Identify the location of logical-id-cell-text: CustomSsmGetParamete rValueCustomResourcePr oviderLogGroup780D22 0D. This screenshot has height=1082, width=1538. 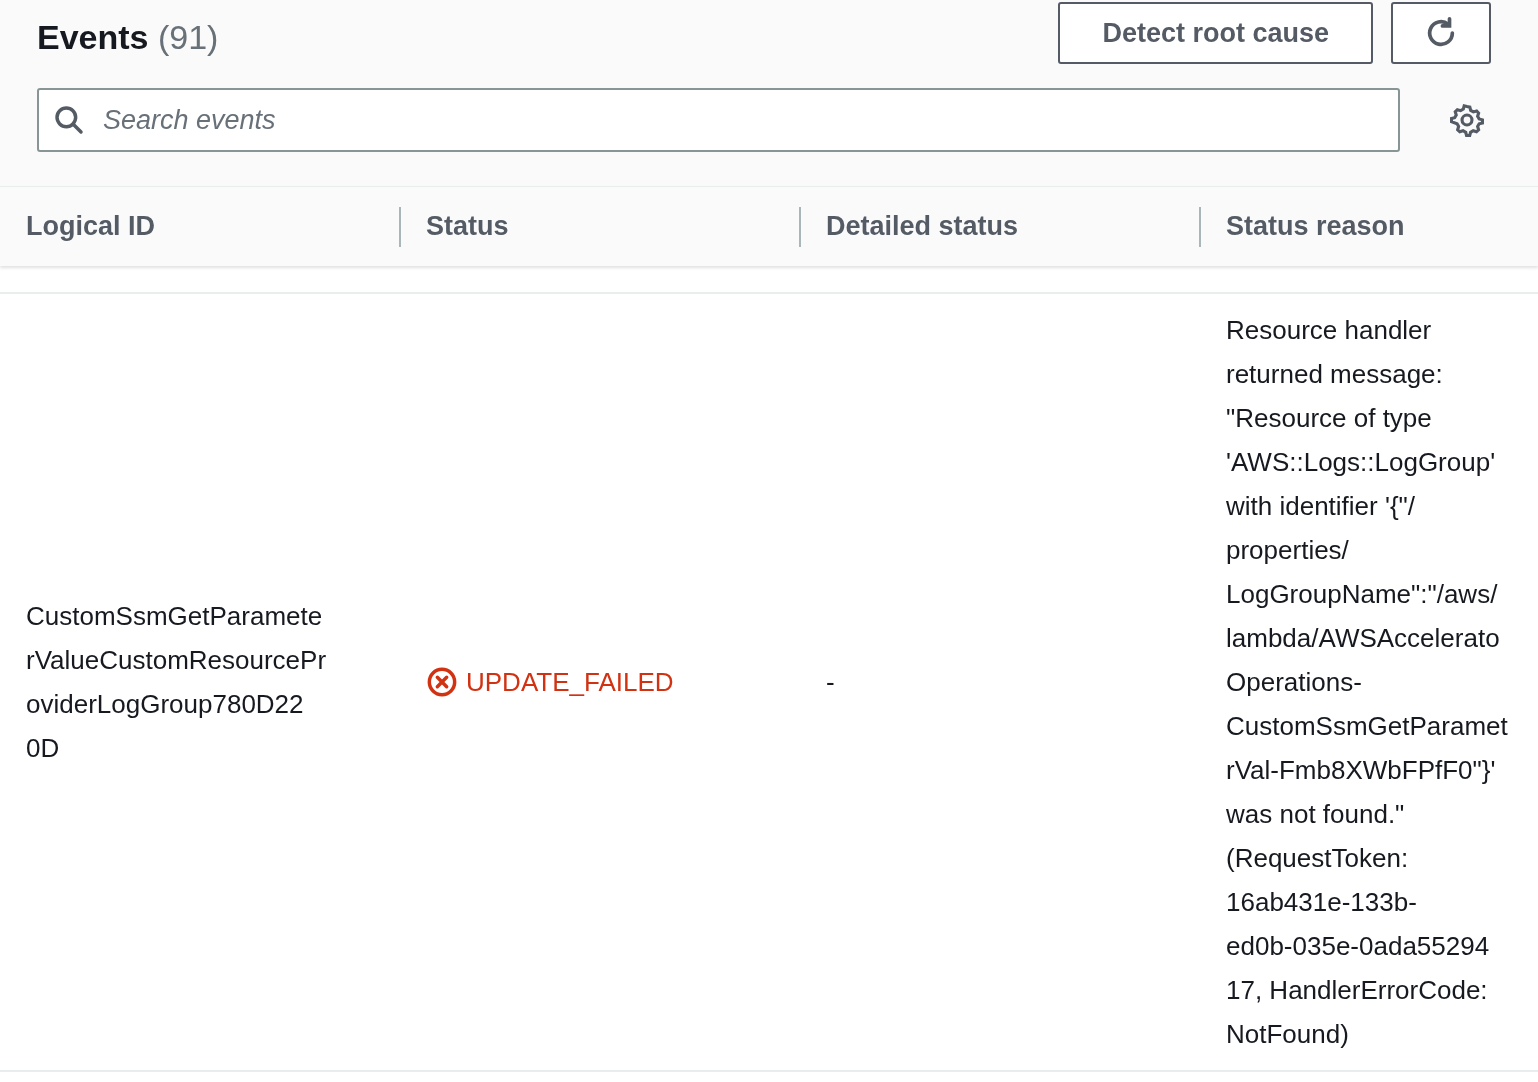
(177, 682).